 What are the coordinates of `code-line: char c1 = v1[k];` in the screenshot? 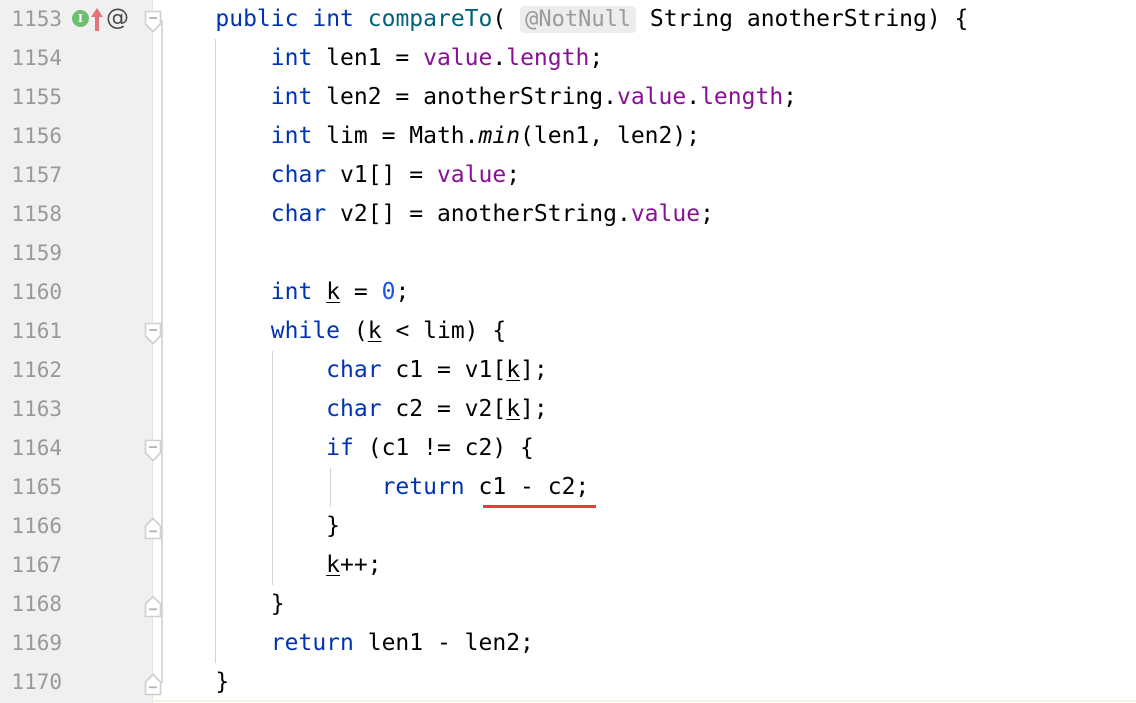 It's located at (354, 370).